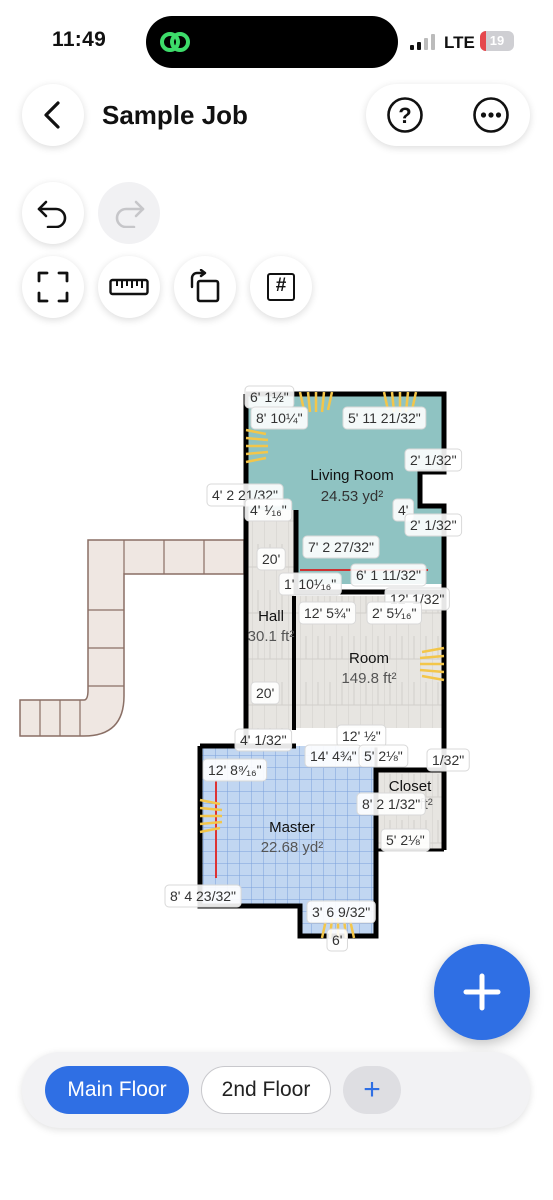 This screenshot has height=1200, width=553. I want to click on room-name: Hall, so click(271, 616).